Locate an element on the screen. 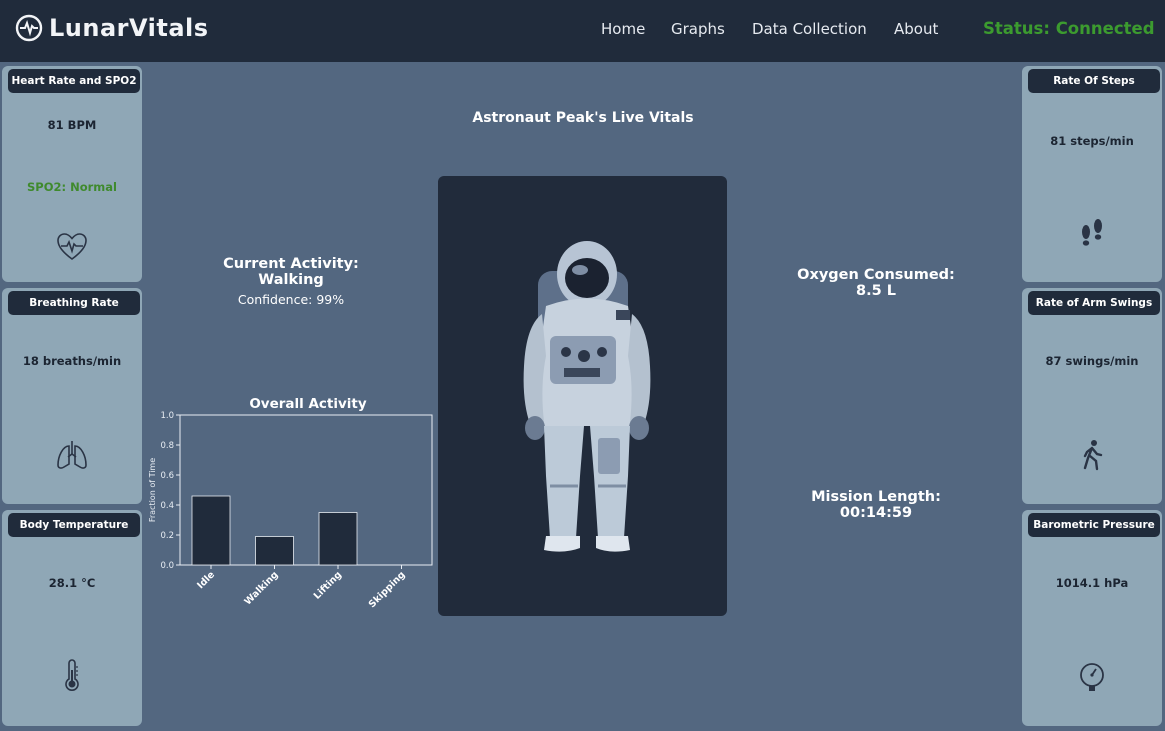 This screenshot has width=1165, height=731. connection-status: Status: Connected is located at coordinates (1069, 28).